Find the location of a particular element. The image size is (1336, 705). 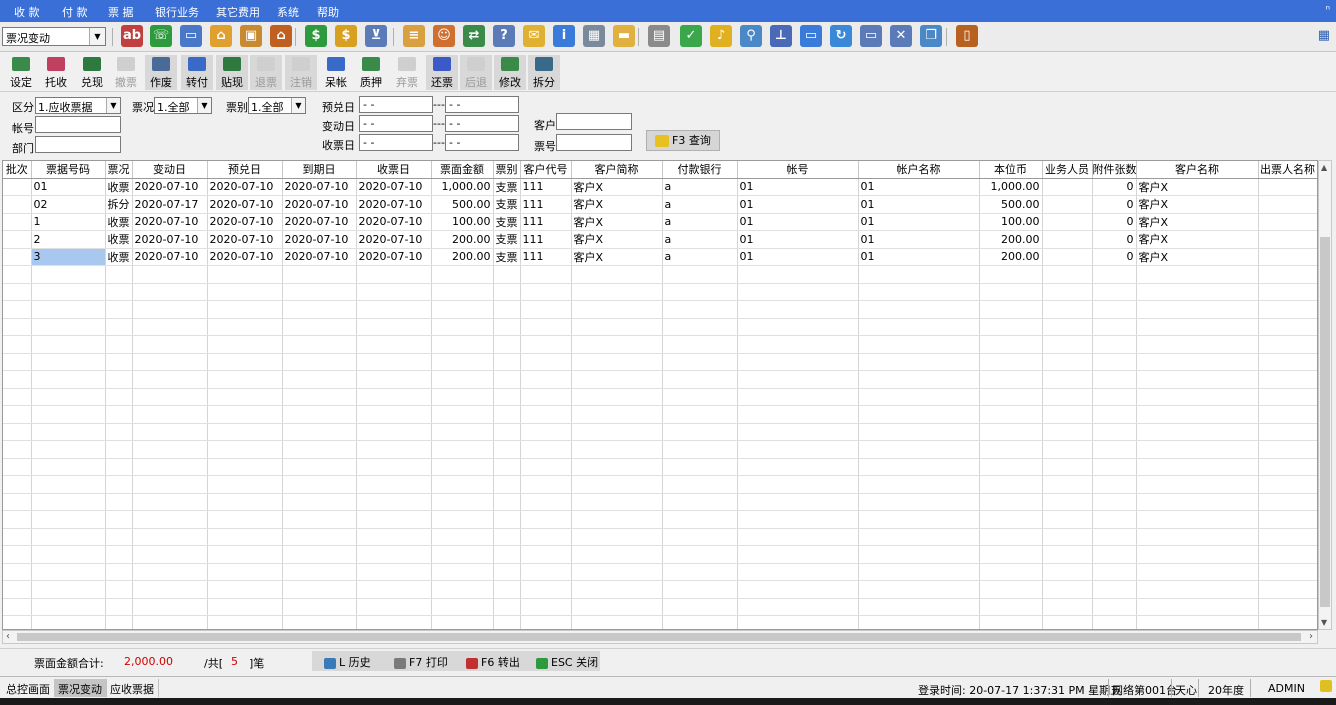

cart-icon: ⊻ is located at coordinates (376, 36).